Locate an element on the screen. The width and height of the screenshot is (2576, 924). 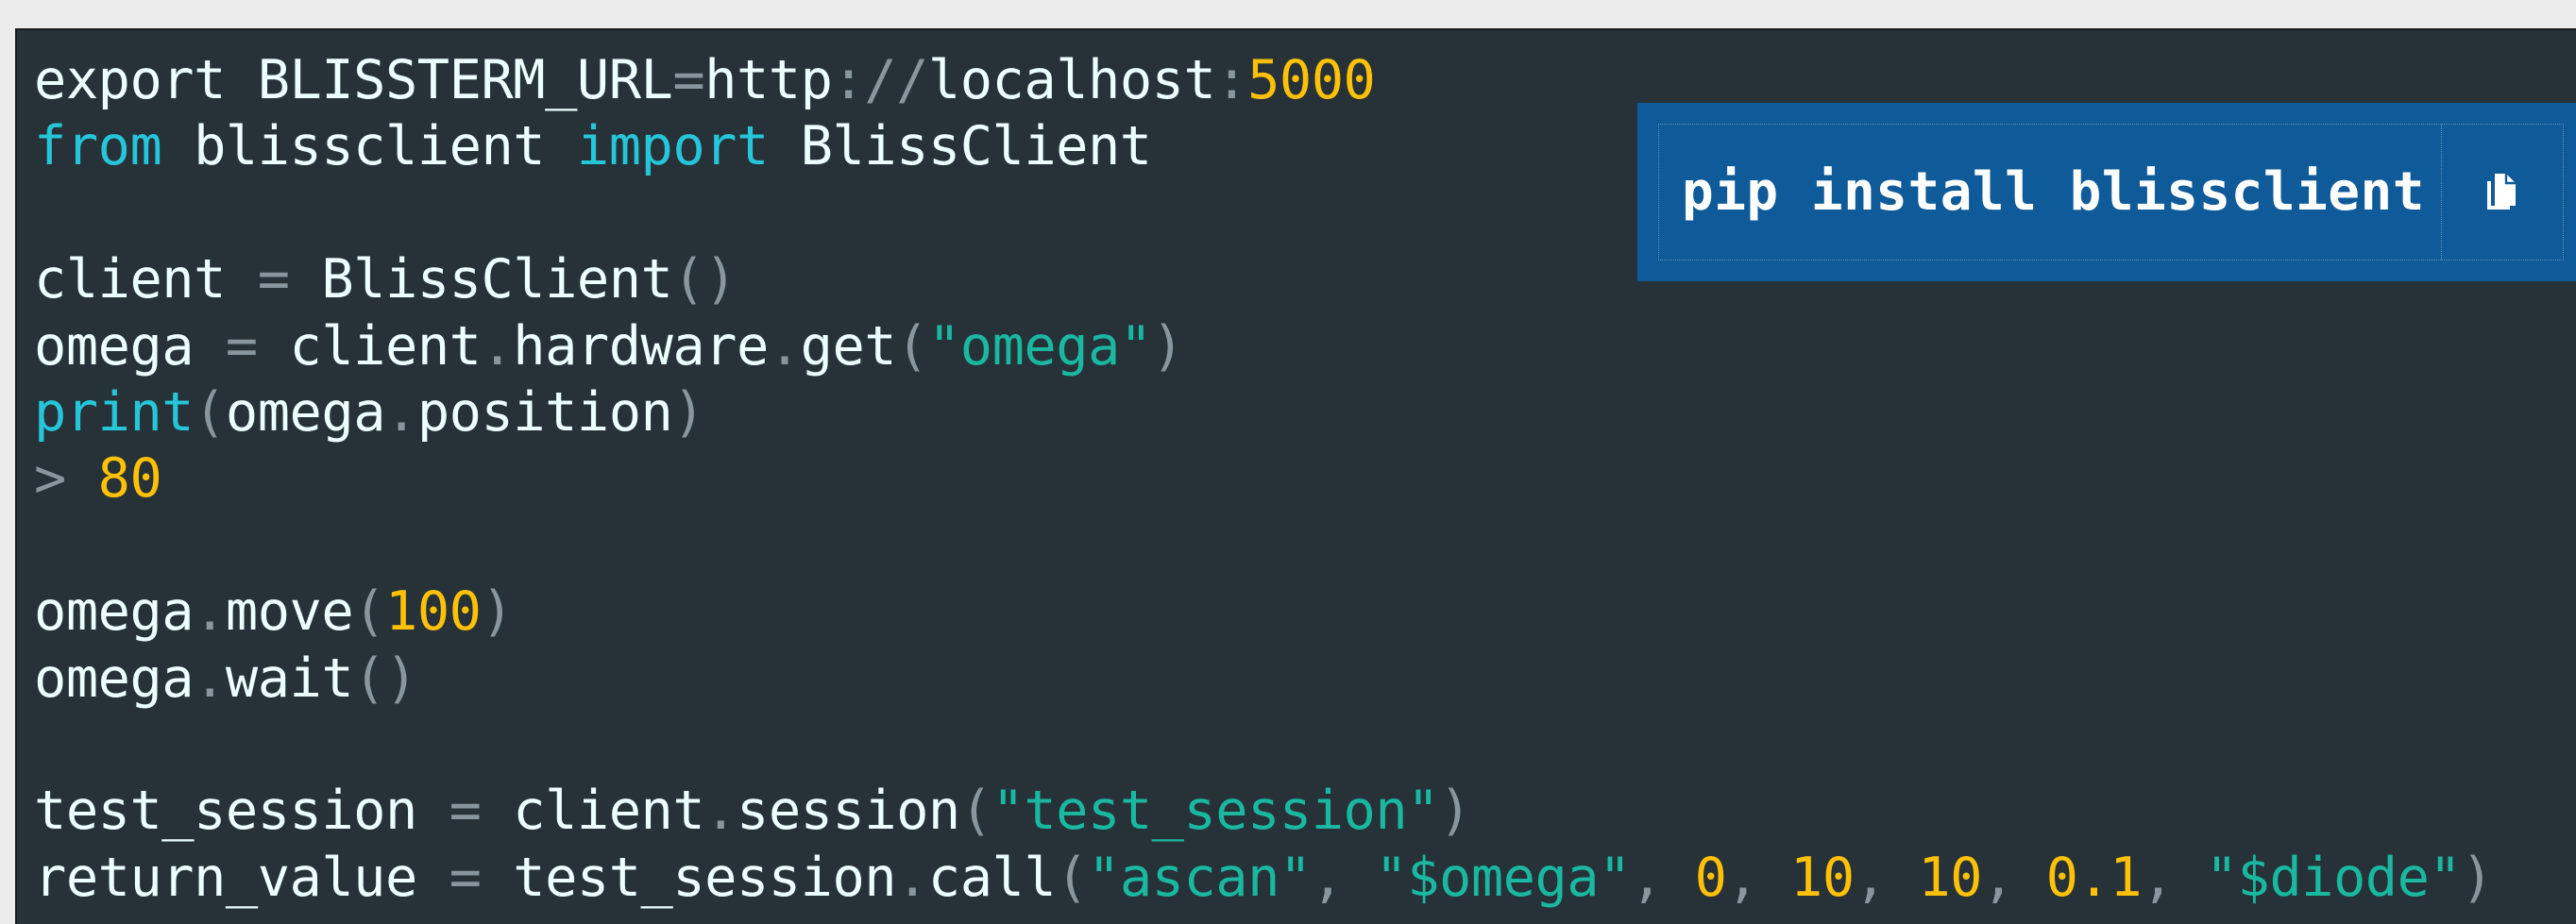
code-token: "ascan" is located at coordinates (1200, 877).